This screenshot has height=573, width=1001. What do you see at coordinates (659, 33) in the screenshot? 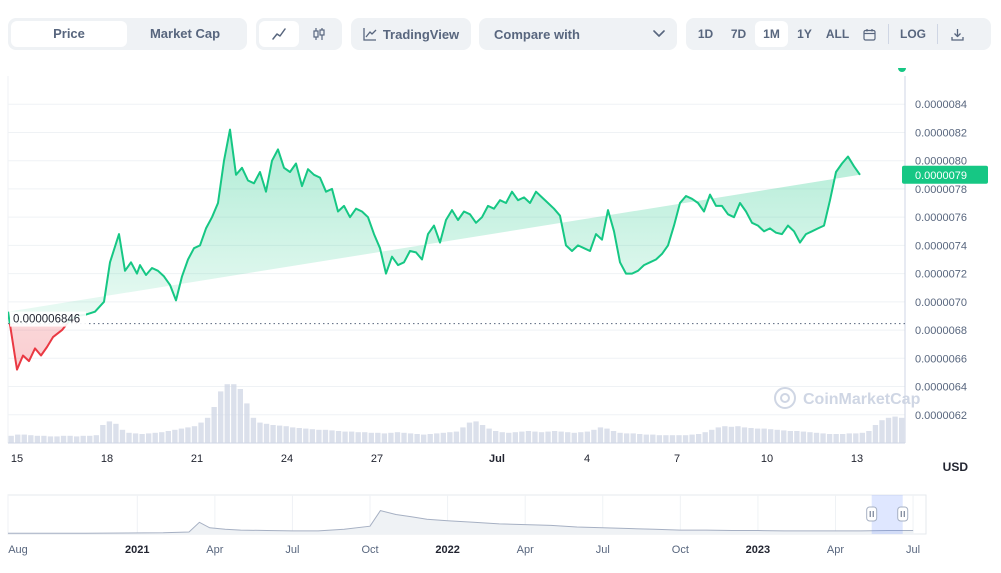
I see `chevron-down-icon` at bounding box center [659, 33].